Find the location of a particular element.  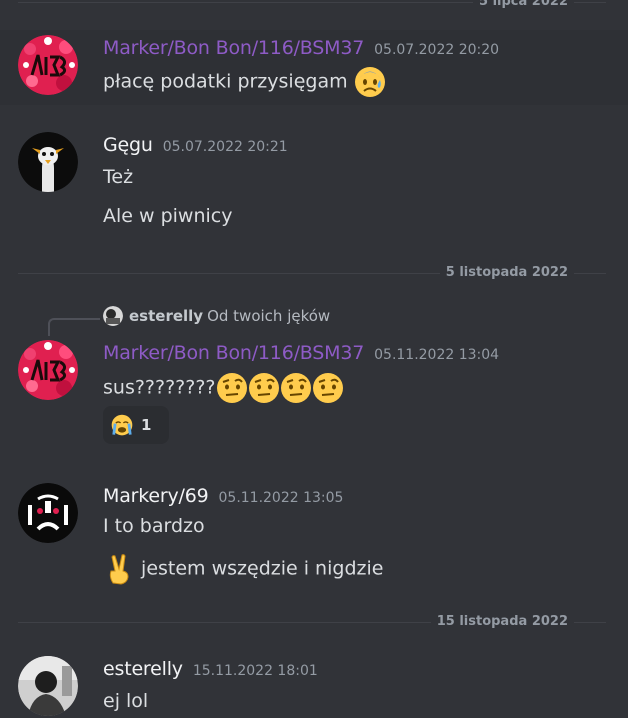

anxious-face-icon is located at coordinates (370, 82).